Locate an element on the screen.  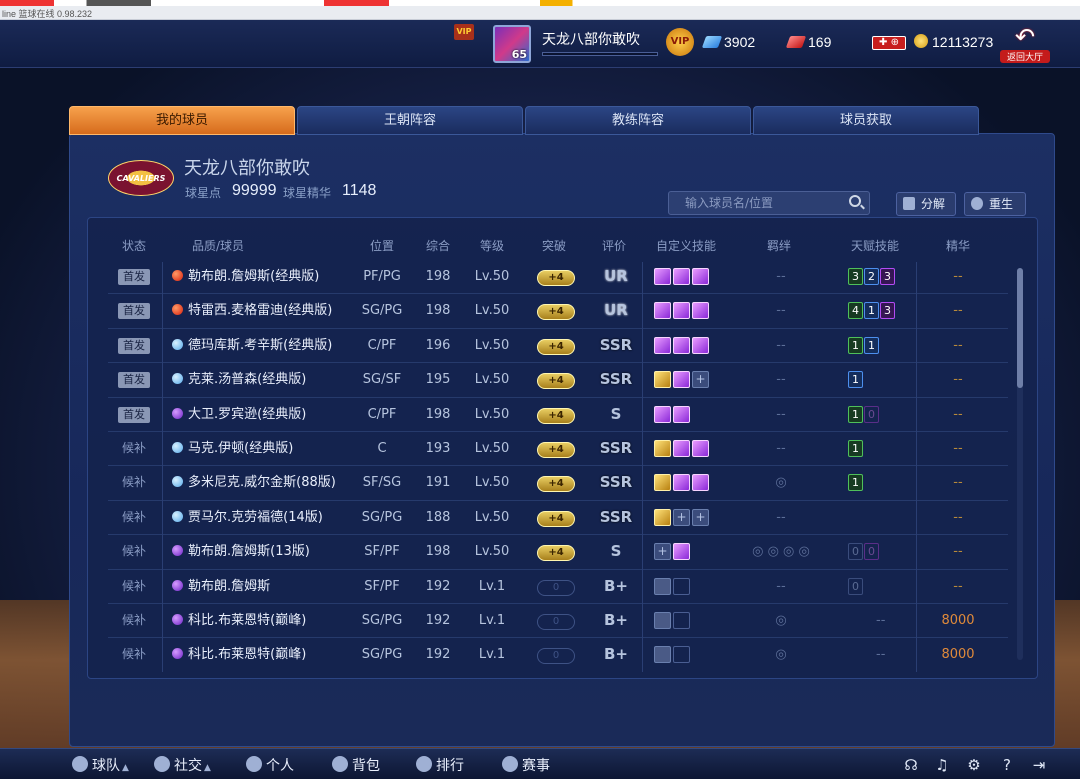
status-cell: 候补 is located at coordinates (134, 448).